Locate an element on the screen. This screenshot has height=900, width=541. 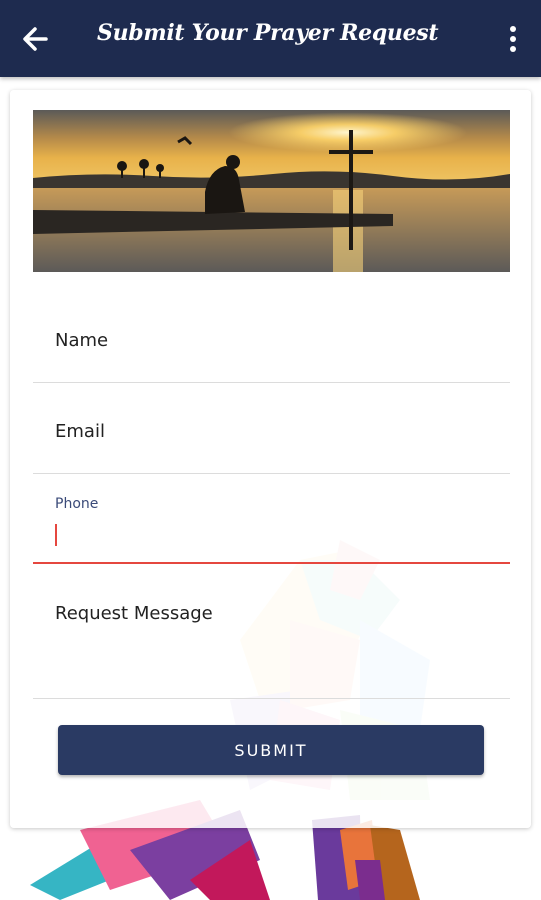
request-message-underline is located at coordinates (271, 698).